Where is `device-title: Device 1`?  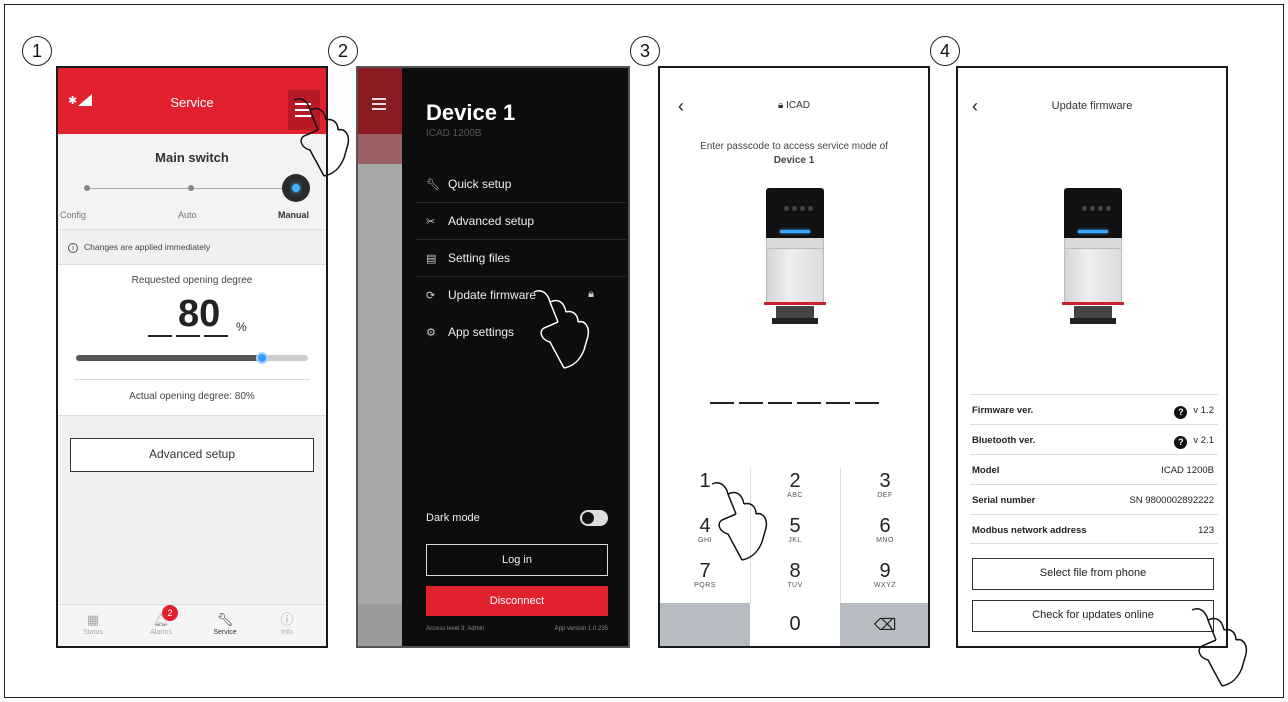 device-title: Device 1 is located at coordinates (471, 112).